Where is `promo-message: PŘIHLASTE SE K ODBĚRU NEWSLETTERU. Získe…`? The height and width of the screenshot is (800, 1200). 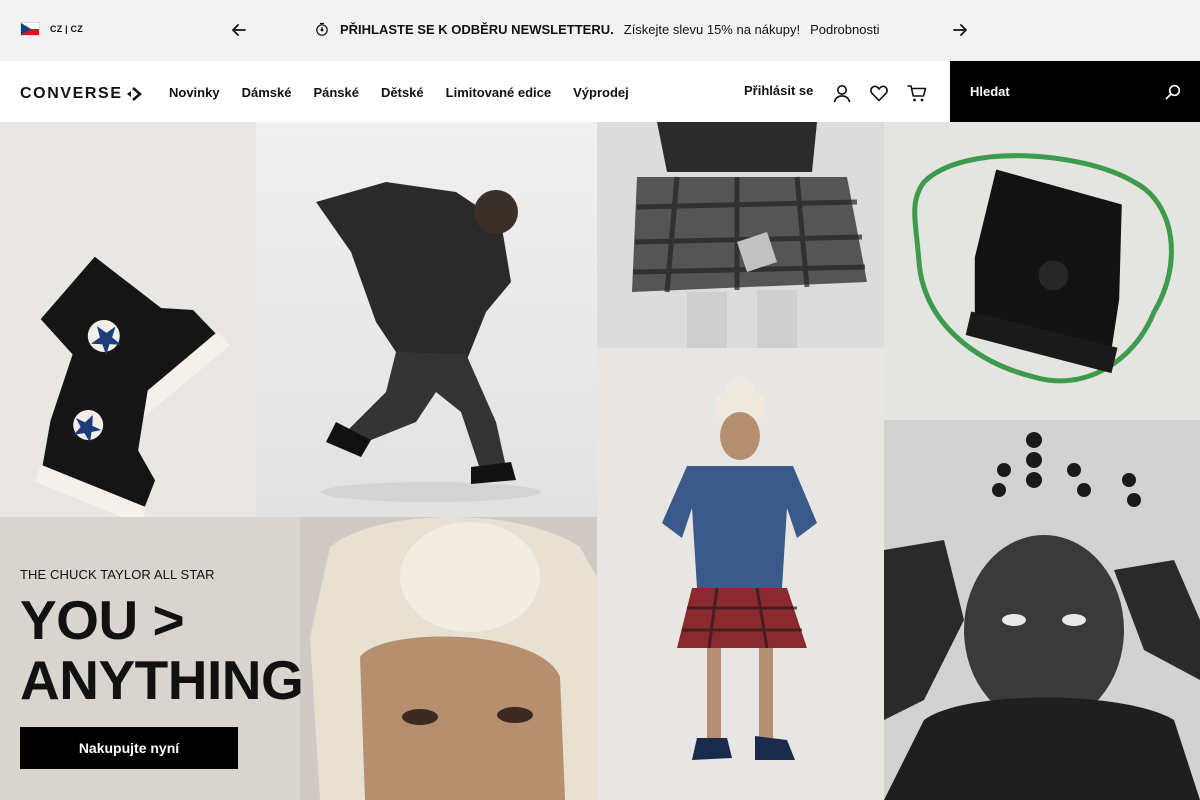 promo-message: PŘIHLASTE SE K ODBĚRU NEWSLETTERU. Získe… is located at coordinates (596, 29).